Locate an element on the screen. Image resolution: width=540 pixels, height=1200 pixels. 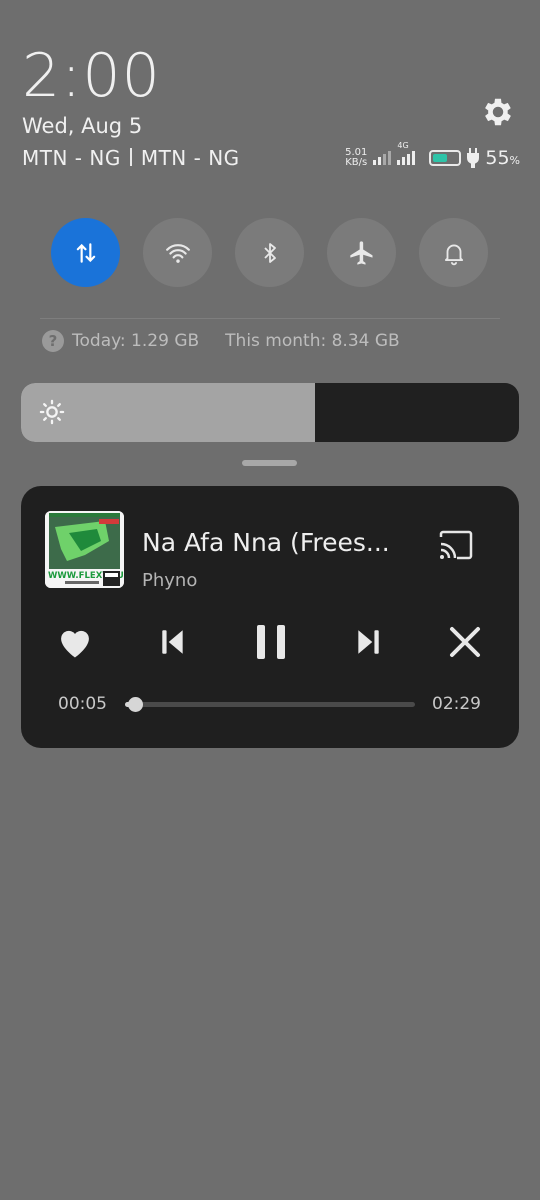
wifi-icon is located at coordinates (177, 253).